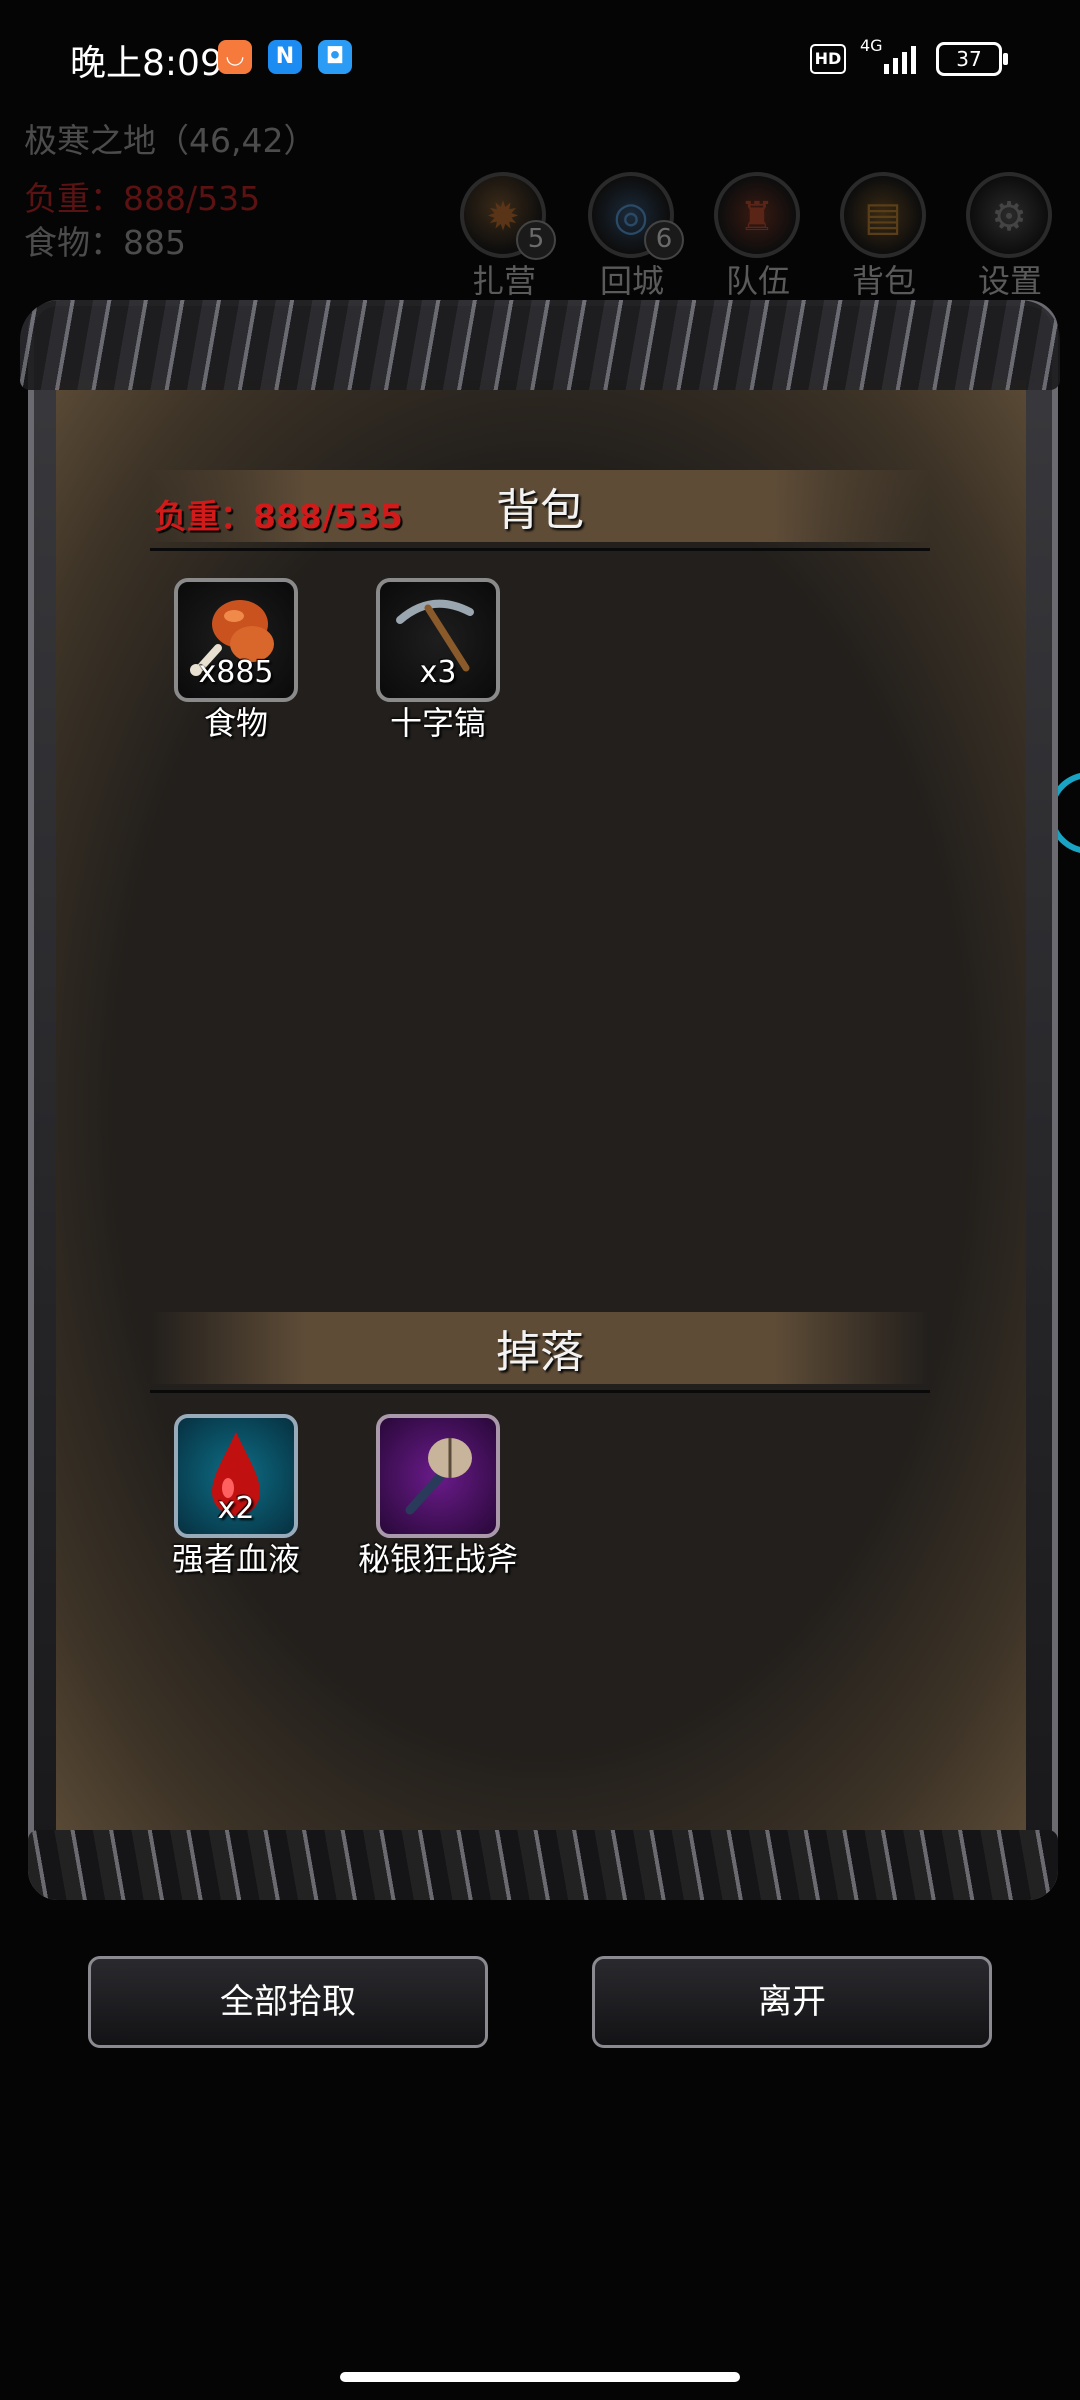 This screenshot has width=1080, height=2400. I want to click on item-count: x2, so click(236, 1508).